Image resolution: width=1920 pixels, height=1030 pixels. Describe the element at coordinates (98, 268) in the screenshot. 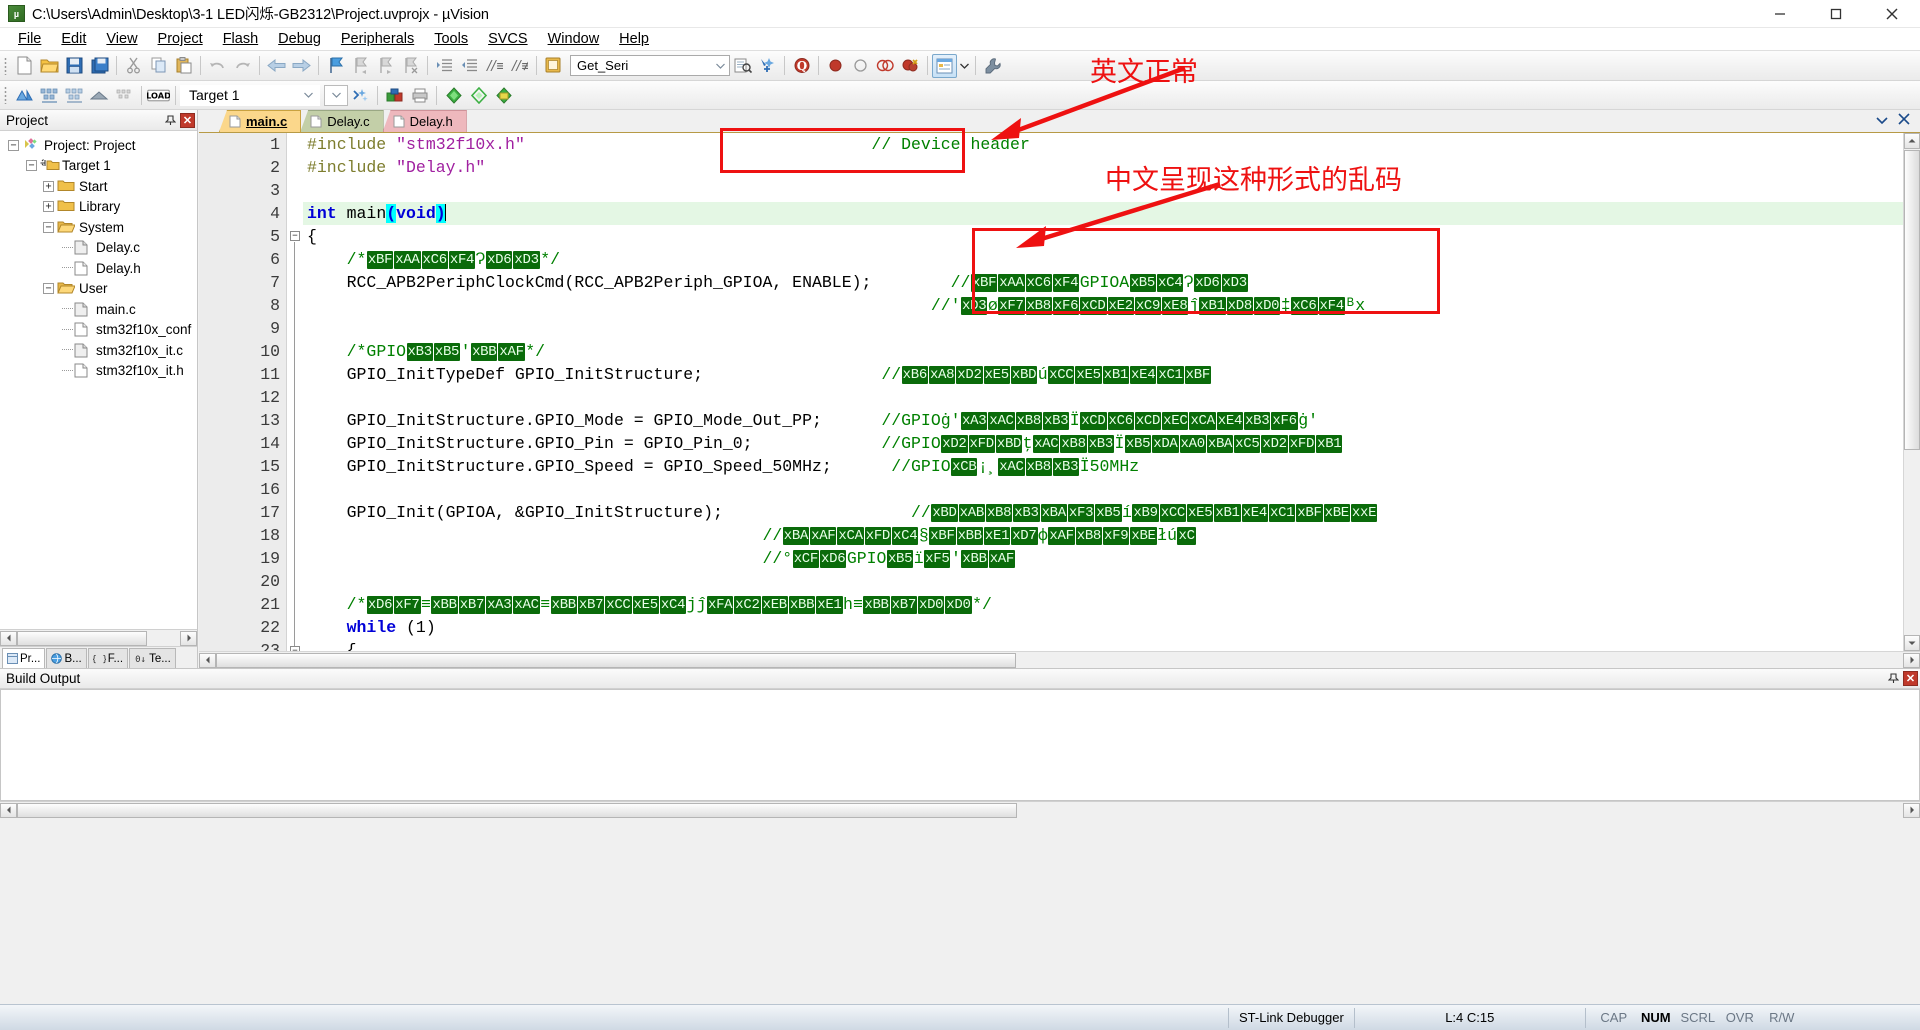

I see `tree-item-delay-h: Delay.h` at that location.